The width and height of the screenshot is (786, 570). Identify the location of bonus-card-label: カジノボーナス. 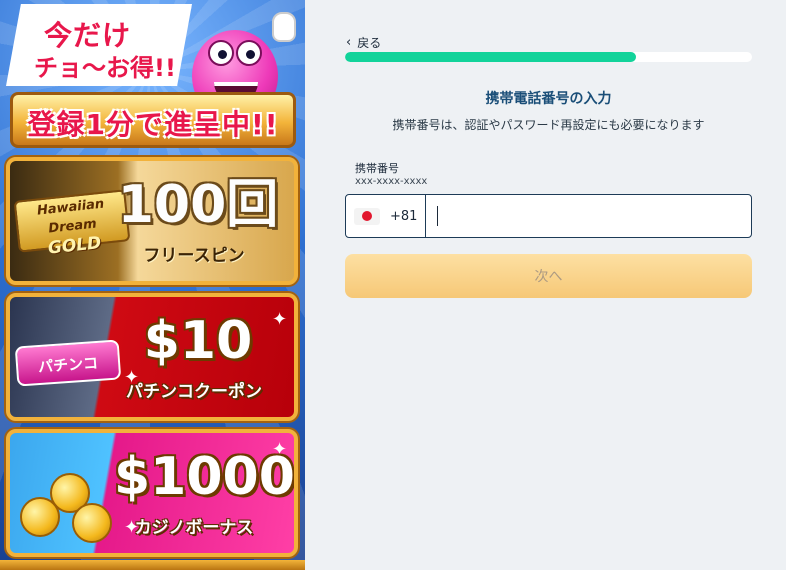
(194, 528).